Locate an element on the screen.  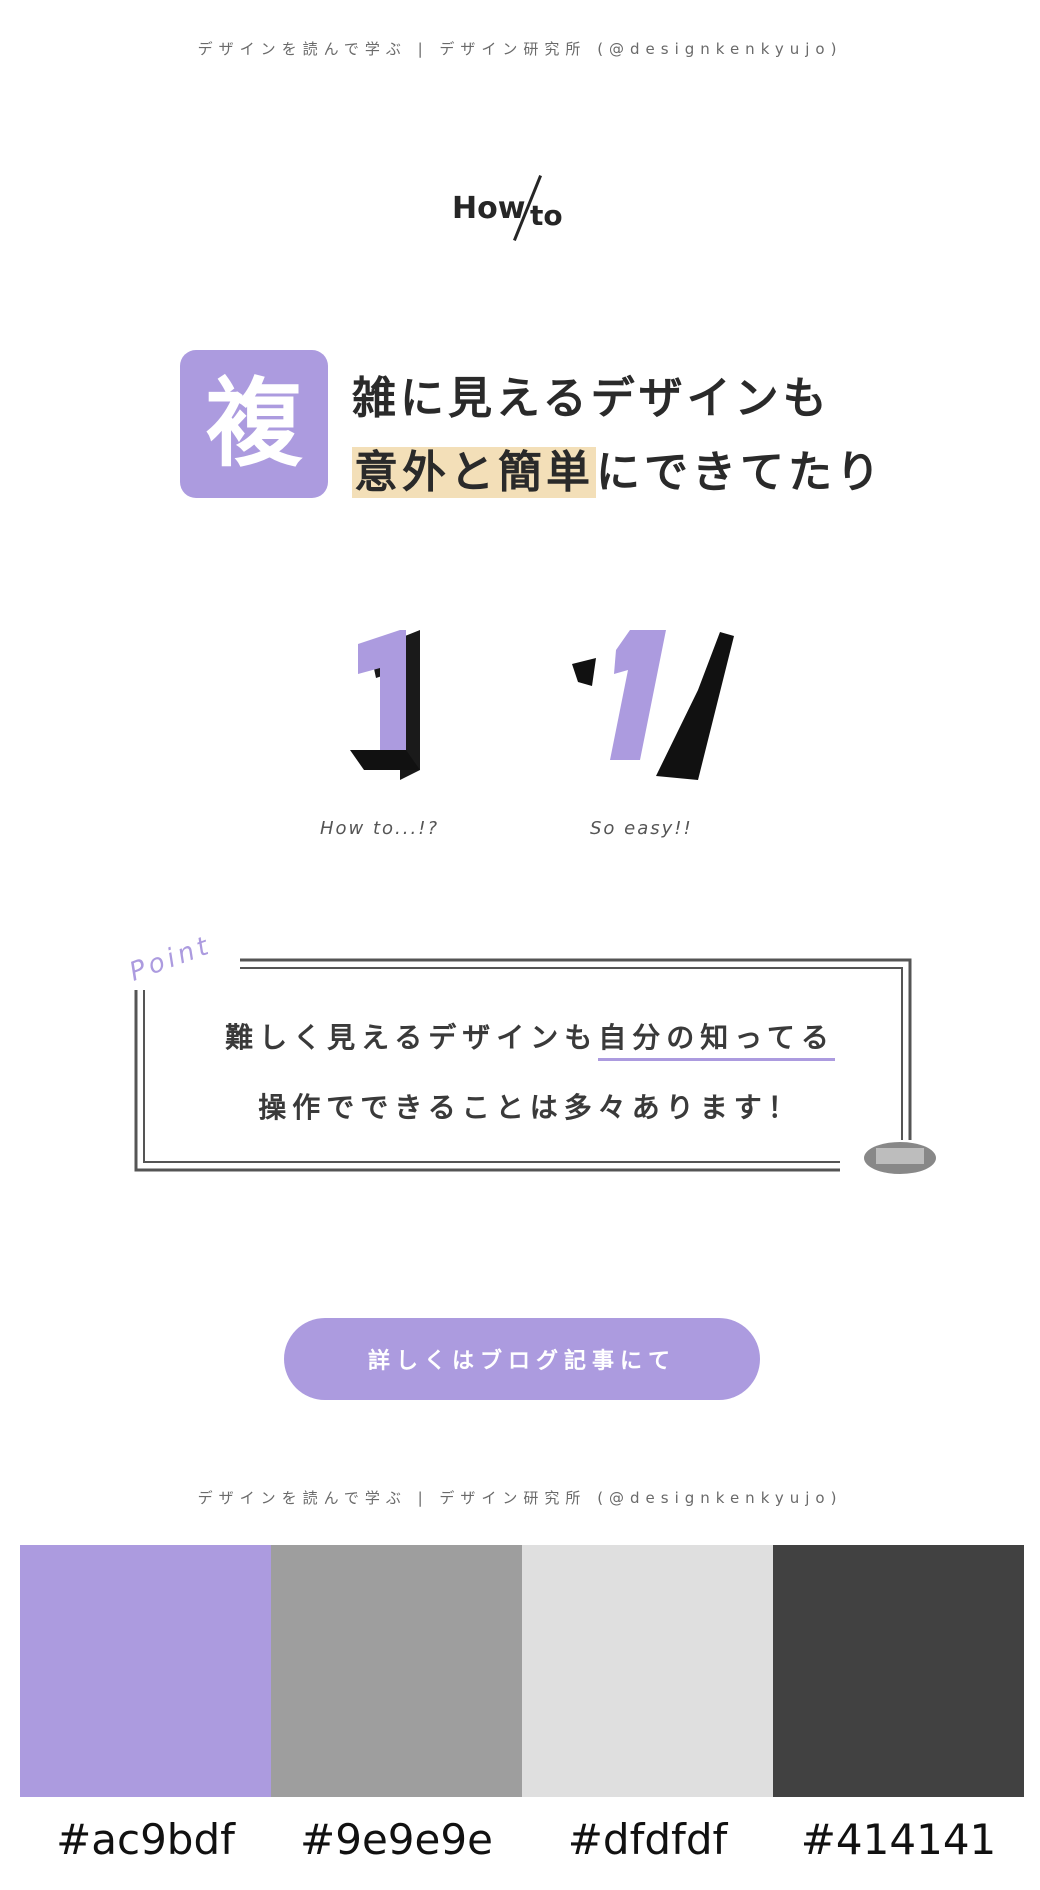
headline-line2: 意外と簡単にできてたり is located at coordinates (618, 468).